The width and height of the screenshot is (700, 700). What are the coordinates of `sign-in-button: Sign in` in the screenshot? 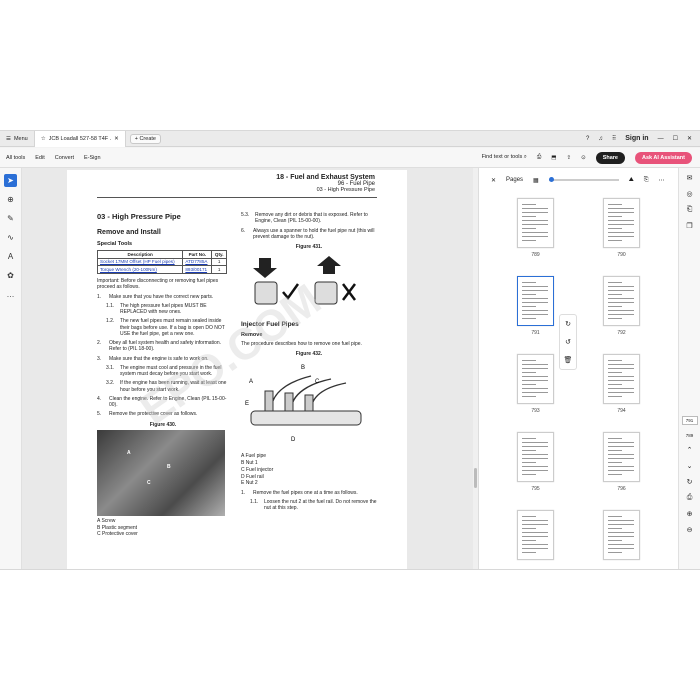 It's located at (636, 138).